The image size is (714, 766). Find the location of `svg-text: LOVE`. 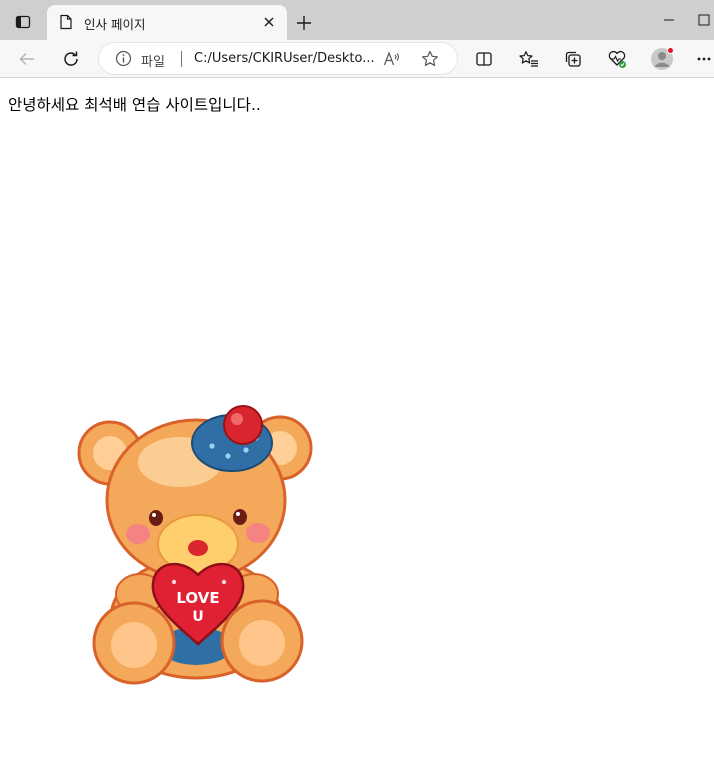

svg-text: LOVE is located at coordinates (197, 598).